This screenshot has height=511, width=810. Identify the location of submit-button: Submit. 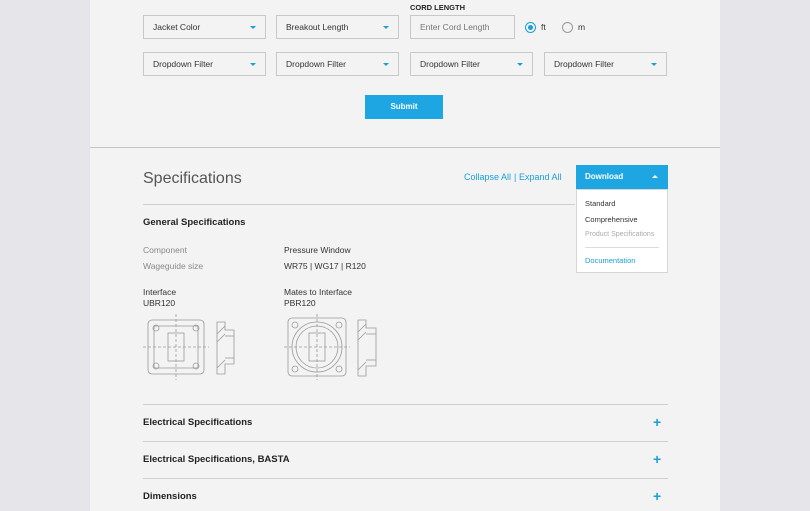
(404, 107).